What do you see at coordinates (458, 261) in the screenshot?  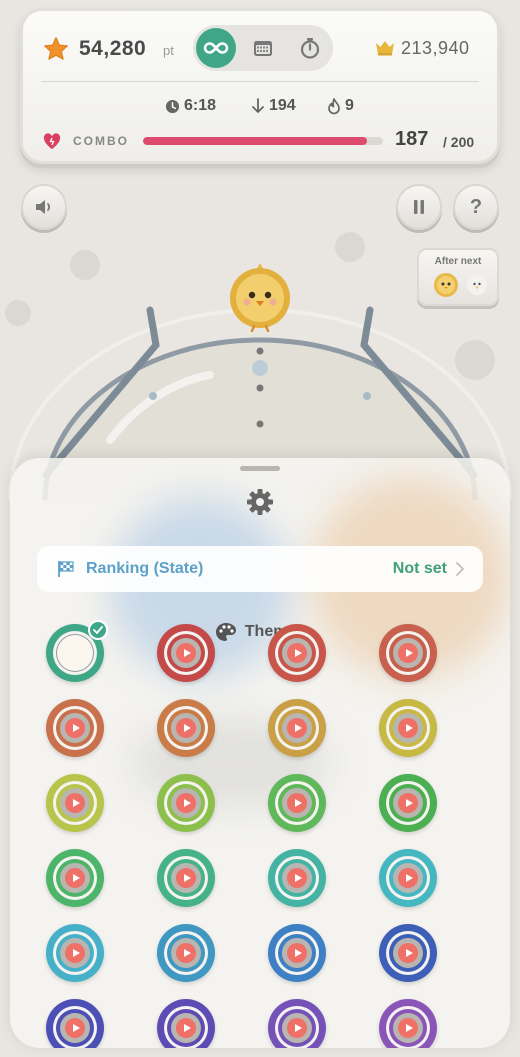 I see `after-next-label: After next` at bounding box center [458, 261].